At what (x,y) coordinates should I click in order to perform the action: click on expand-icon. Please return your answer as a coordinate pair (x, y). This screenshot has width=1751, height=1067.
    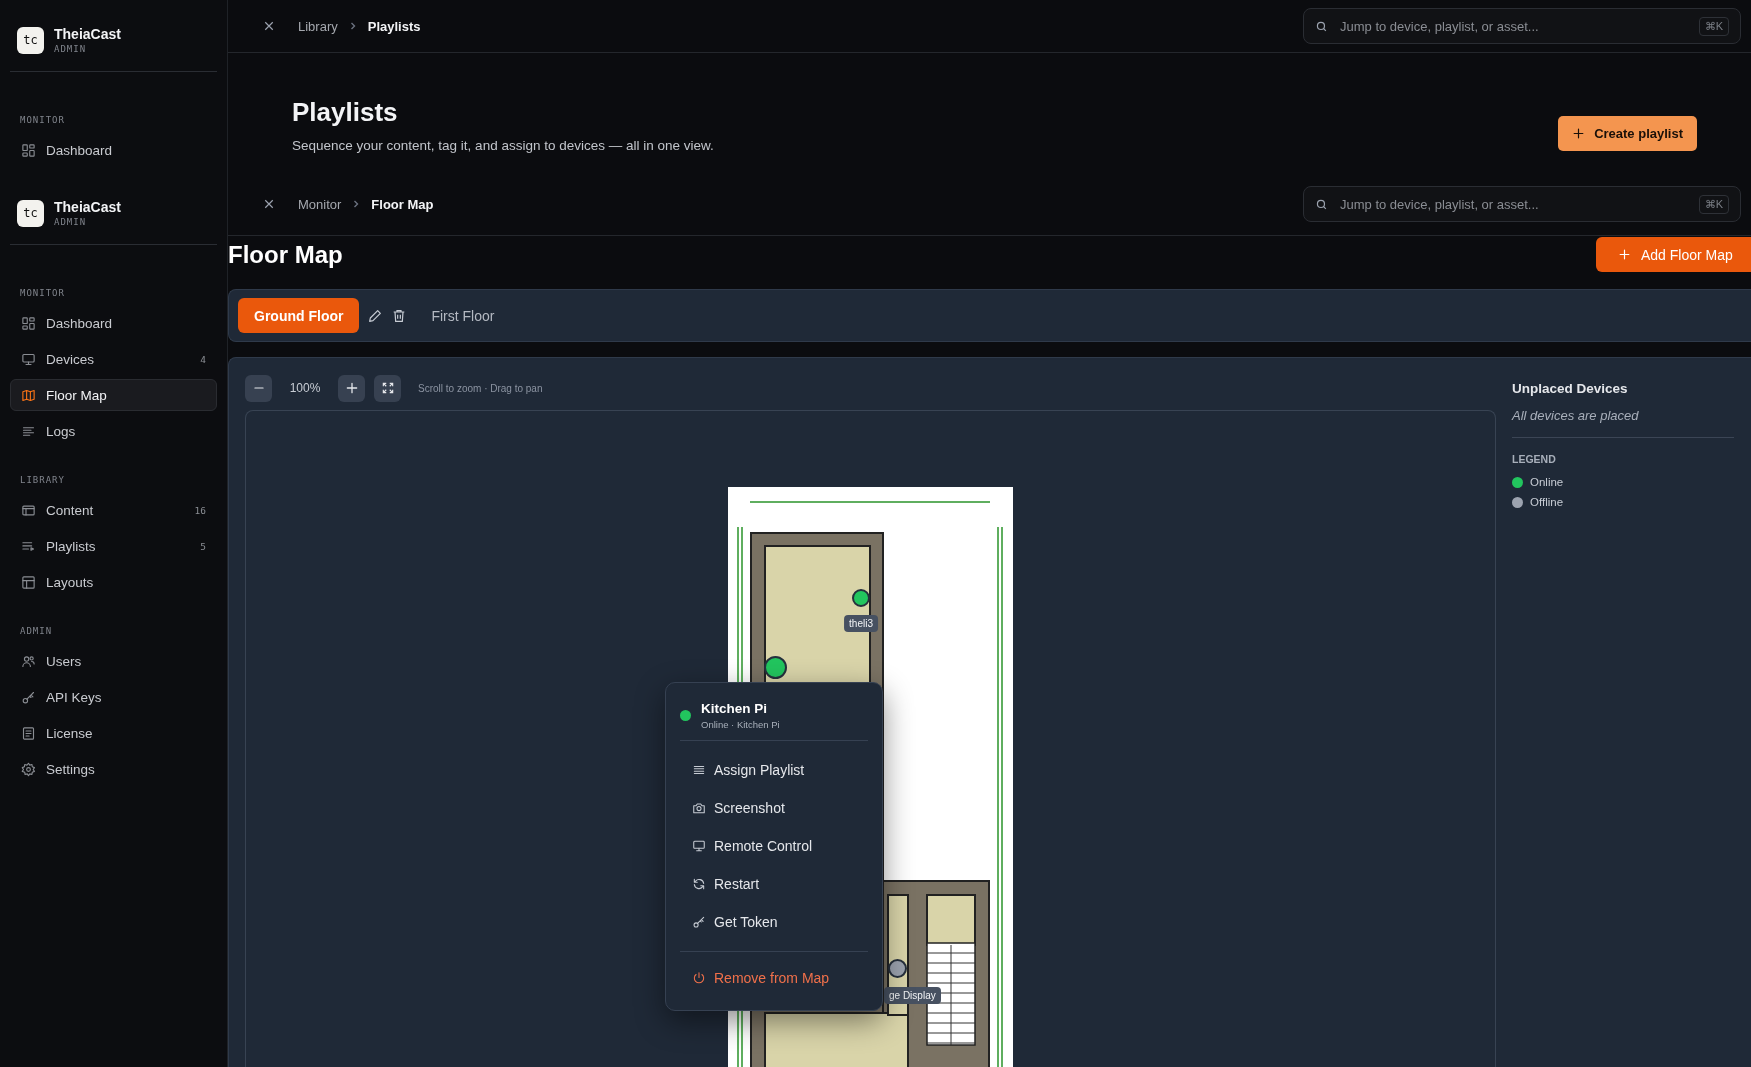
    Looking at the image, I should click on (387, 388).